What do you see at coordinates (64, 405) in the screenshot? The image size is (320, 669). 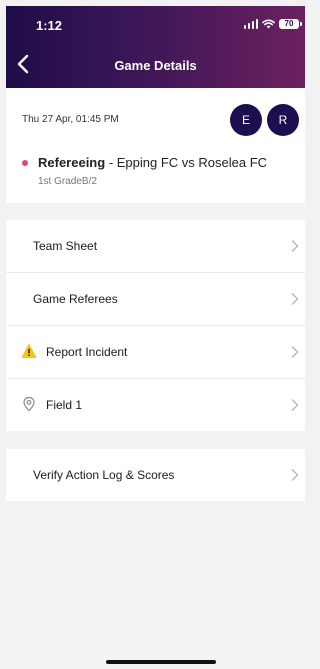 I see `field-label: Field 1` at bounding box center [64, 405].